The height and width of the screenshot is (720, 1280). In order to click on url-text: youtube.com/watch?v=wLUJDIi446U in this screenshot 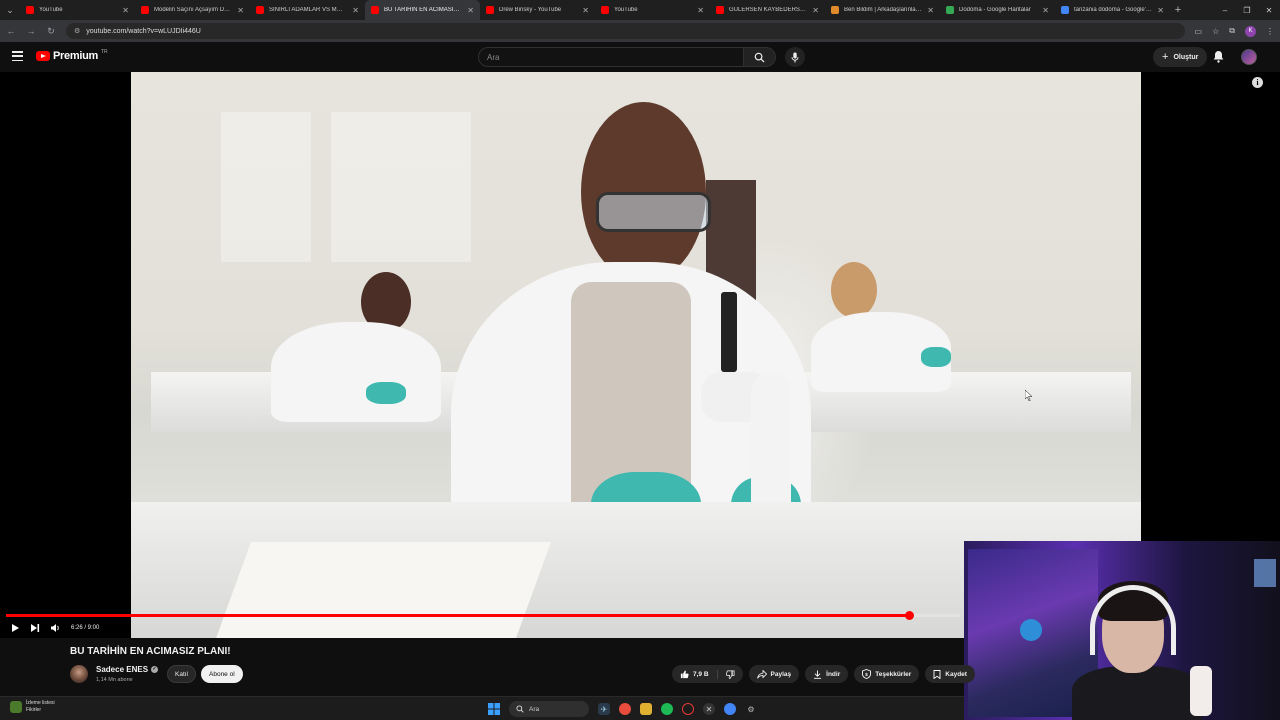, I will do `click(143, 31)`.